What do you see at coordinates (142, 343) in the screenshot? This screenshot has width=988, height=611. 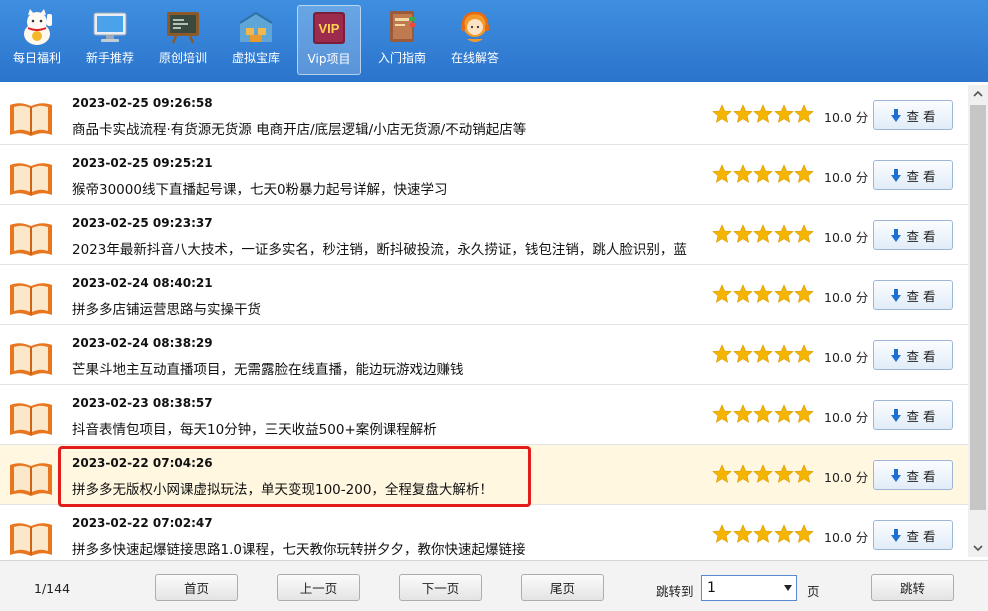 I see `course-date: 2023-02-24 08:38:29` at bounding box center [142, 343].